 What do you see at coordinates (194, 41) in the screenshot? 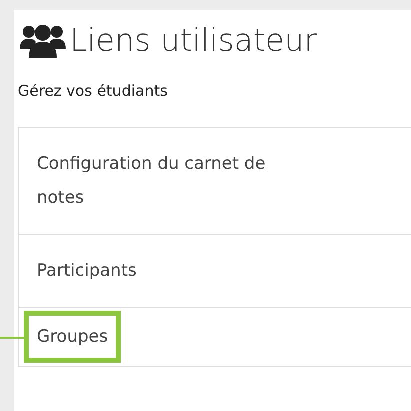
I see `page-title: Liens utilisateur` at bounding box center [194, 41].